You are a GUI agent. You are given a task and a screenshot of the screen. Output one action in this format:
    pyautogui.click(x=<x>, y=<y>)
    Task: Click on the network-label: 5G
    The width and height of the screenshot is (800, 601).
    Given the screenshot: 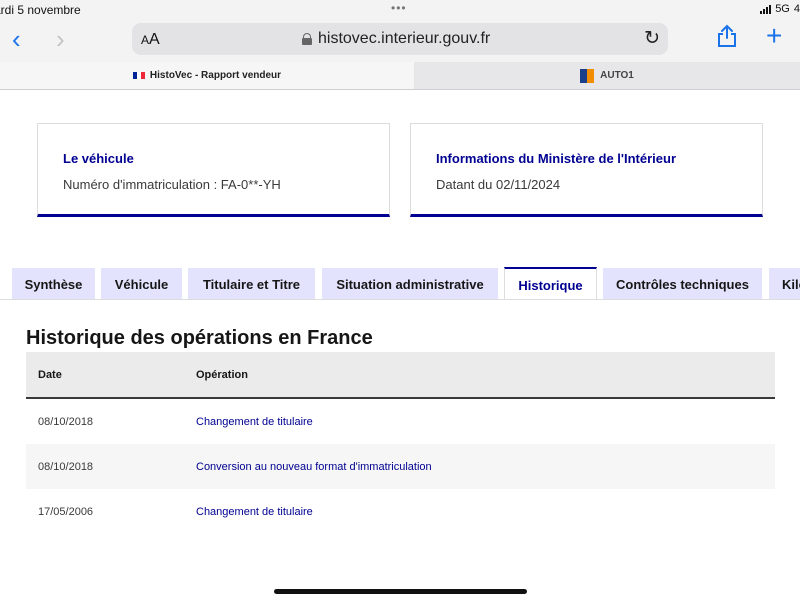 What is the action you would take?
    pyautogui.click(x=782, y=9)
    